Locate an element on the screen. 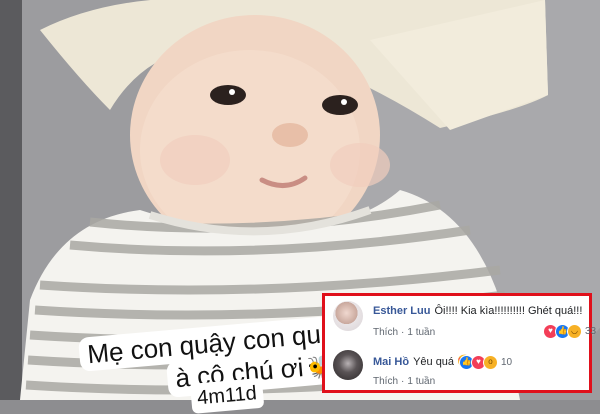 Image resolution: width=600 pixels, height=414 pixels. caption-text-3: 4m11d is located at coordinates (227, 396).